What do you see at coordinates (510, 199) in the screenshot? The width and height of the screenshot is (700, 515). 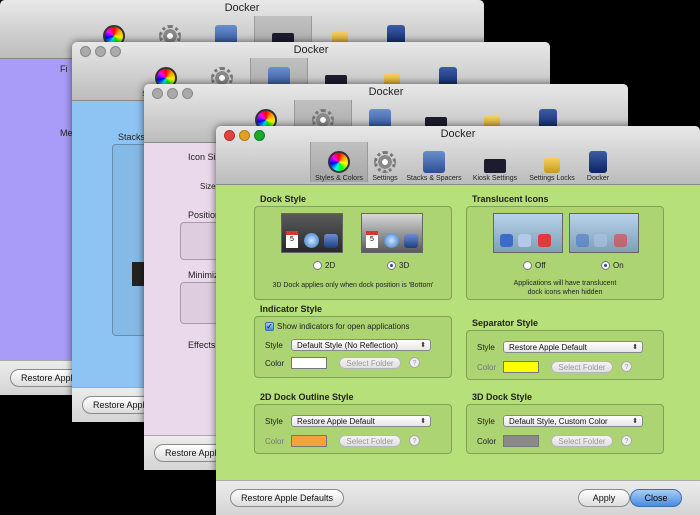 I see `translucent-icons-heading: Translucent Icons` at bounding box center [510, 199].